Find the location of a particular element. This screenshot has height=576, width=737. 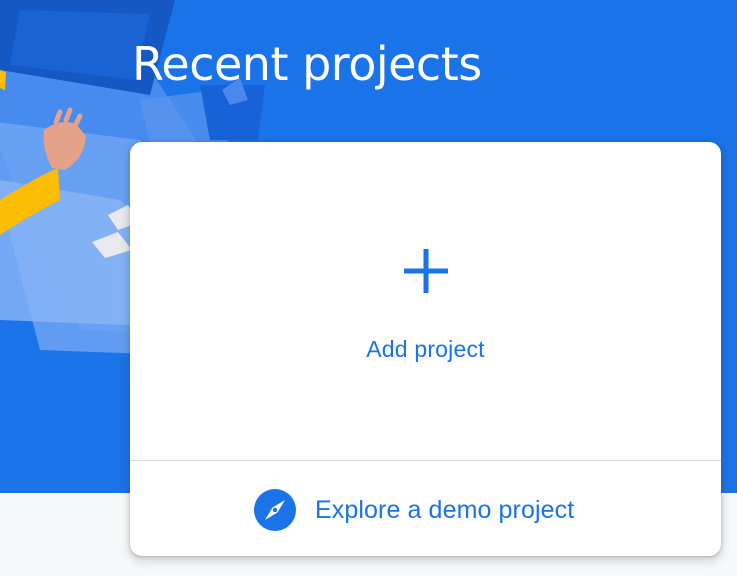

add-project-label: Add project is located at coordinates (425, 349).